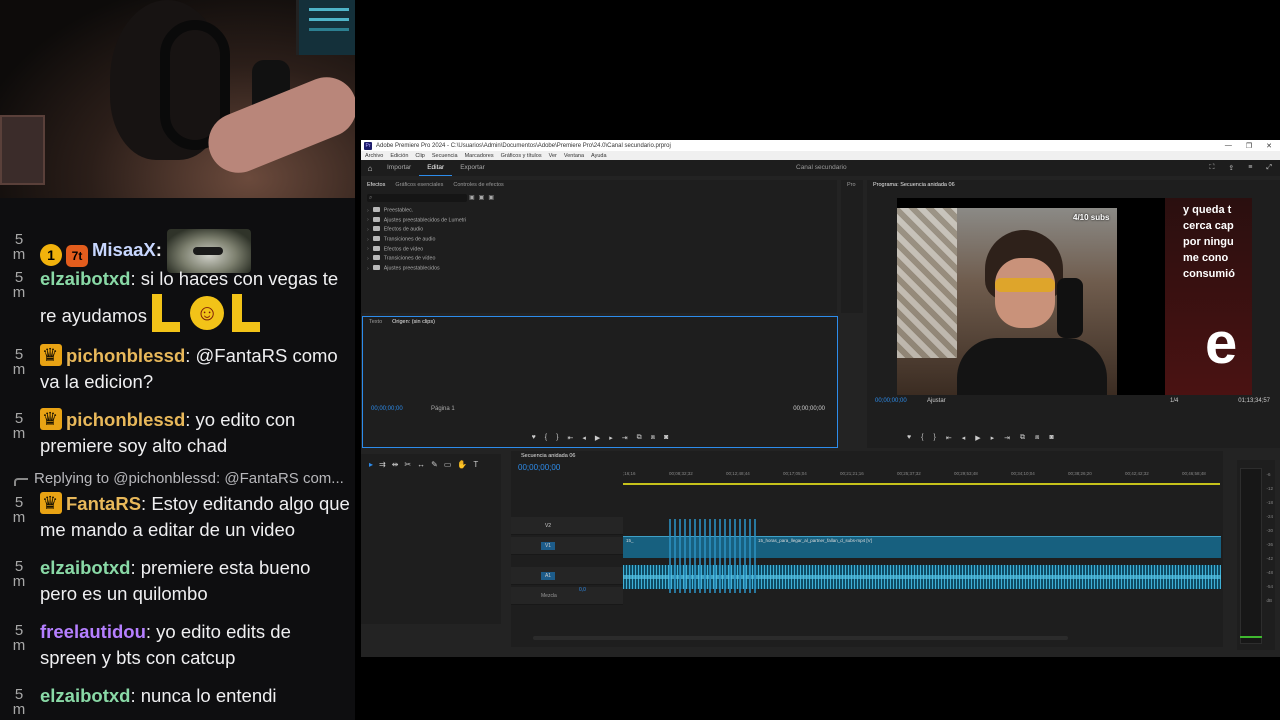 This screenshot has width=1280, height=720. I want to click on effects-folder: › Preestablec., so click(416, 212).